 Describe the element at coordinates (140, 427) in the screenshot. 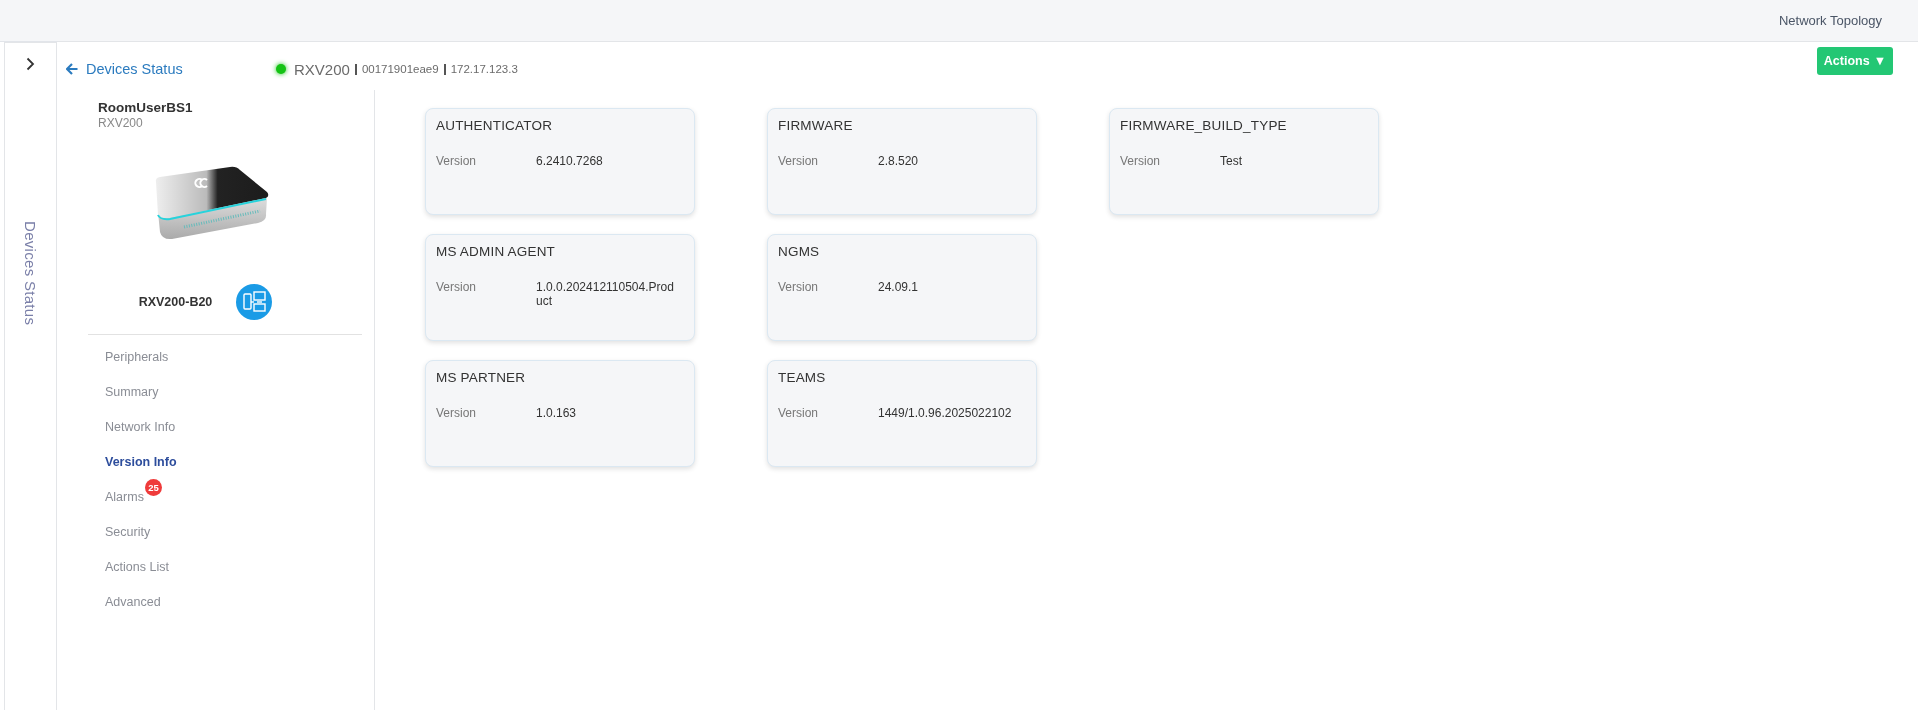

I see `nav-item: Network Info` at that location.